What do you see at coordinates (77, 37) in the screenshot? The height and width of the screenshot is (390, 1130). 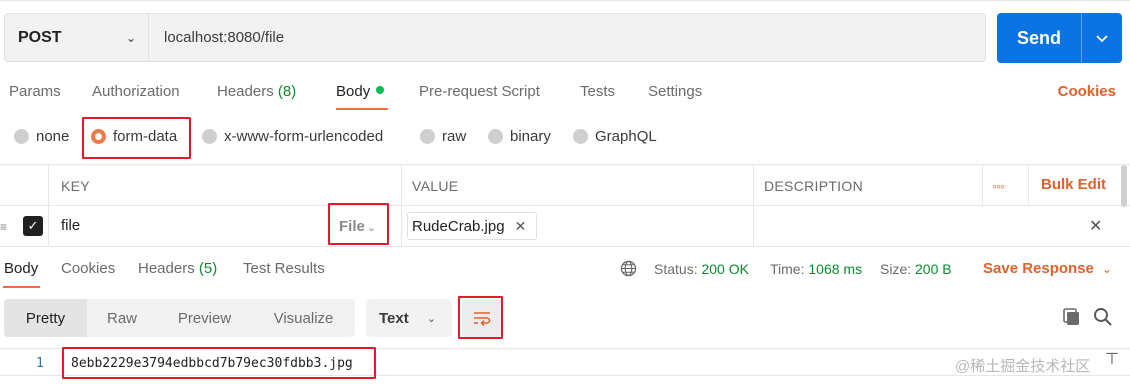 I see `method-select: POST ⌄` at bounding box center [77, 37].